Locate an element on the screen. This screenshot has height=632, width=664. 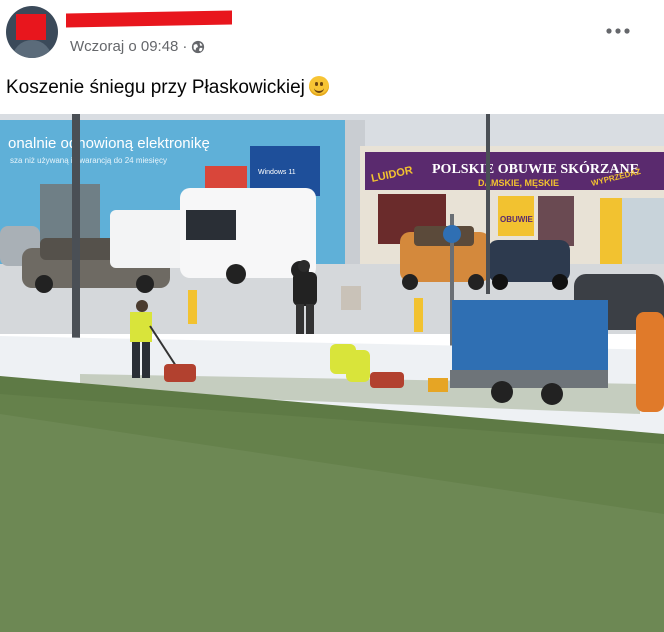
more-options-icon is located at coordinates (618, 31).